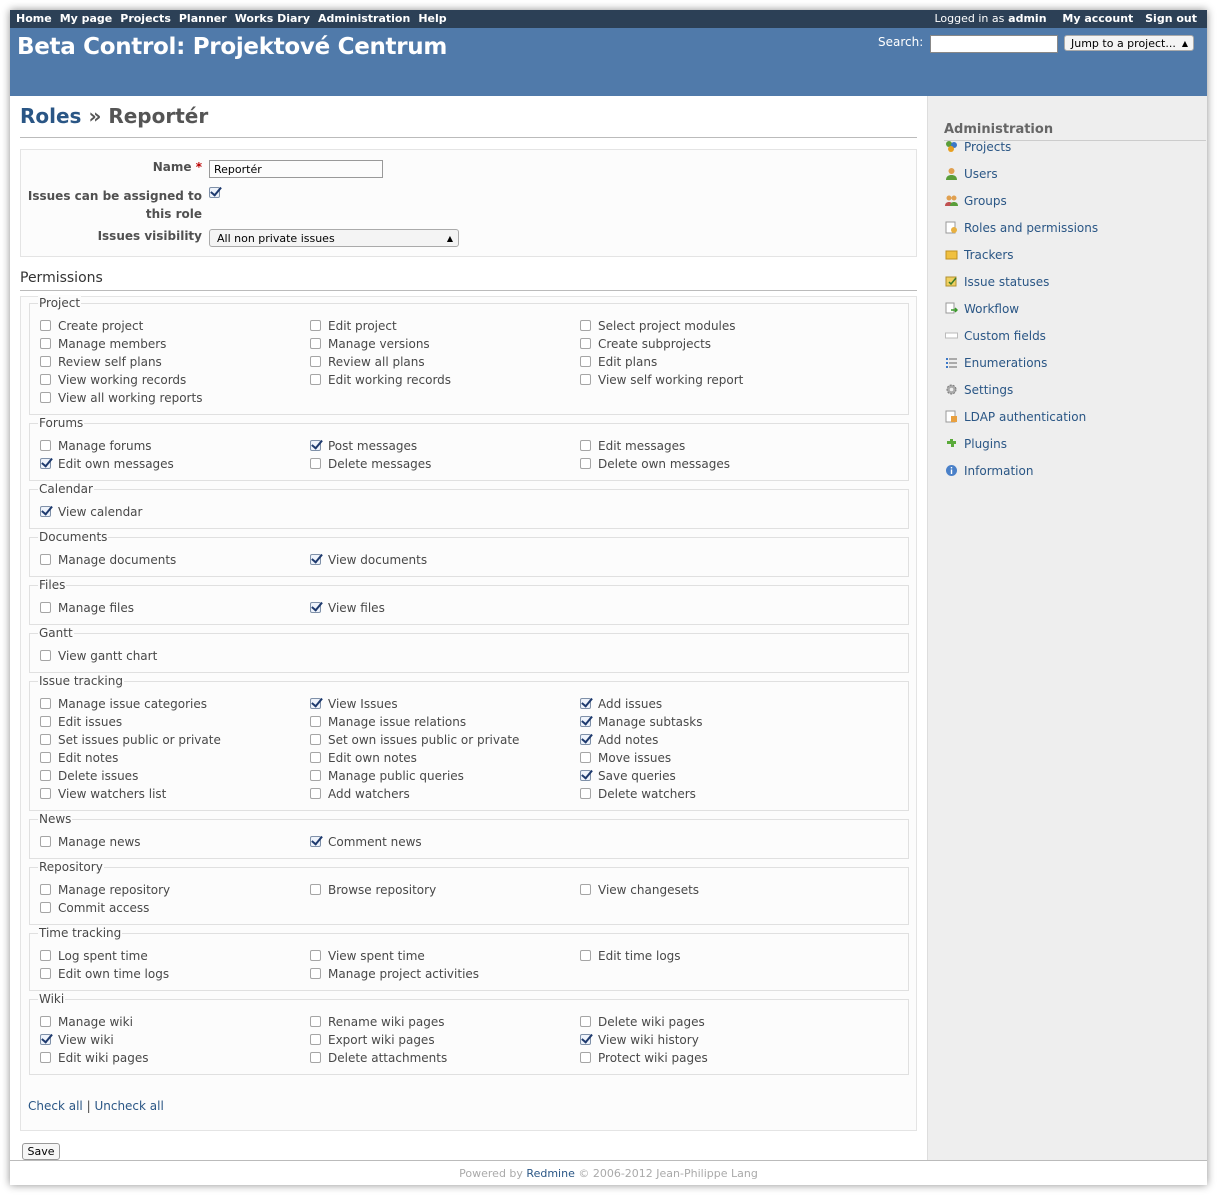 The height and width of the screenshot is (1195, 1217). What do you see at coordinates (172, 167) in the screenshot?
I see `name-label-text: Name` at bounding box center [172, 167].